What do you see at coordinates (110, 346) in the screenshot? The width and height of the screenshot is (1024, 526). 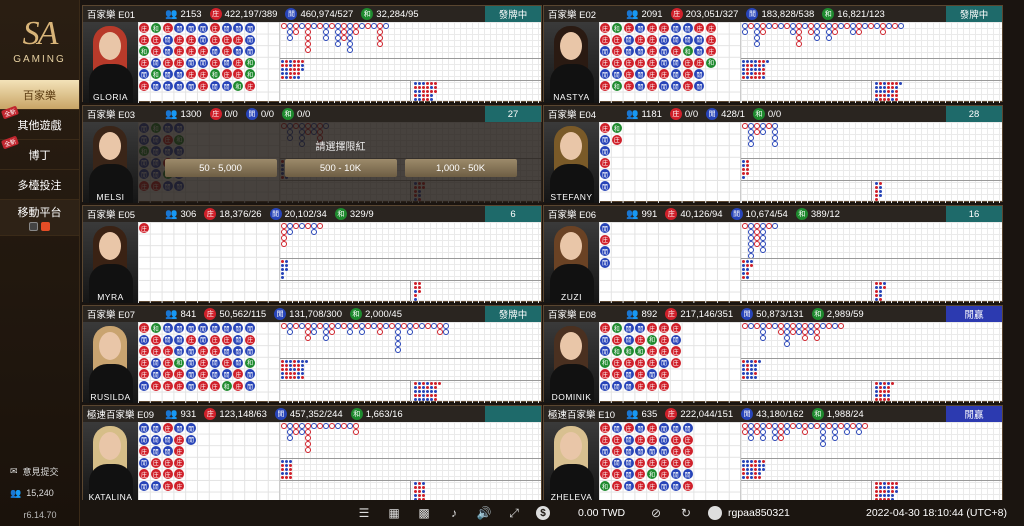 I see `dealer-face` at bounding box center [110, 346].